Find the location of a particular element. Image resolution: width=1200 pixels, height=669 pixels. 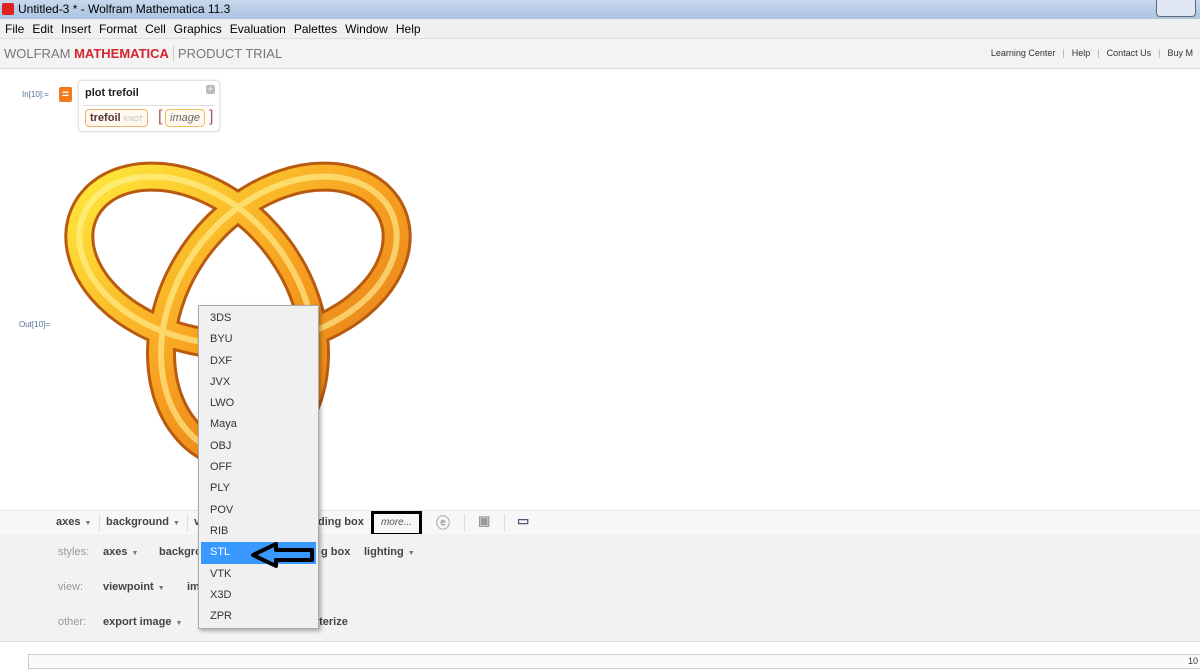

styles-label: styles: is located at coordinates (74, 552).